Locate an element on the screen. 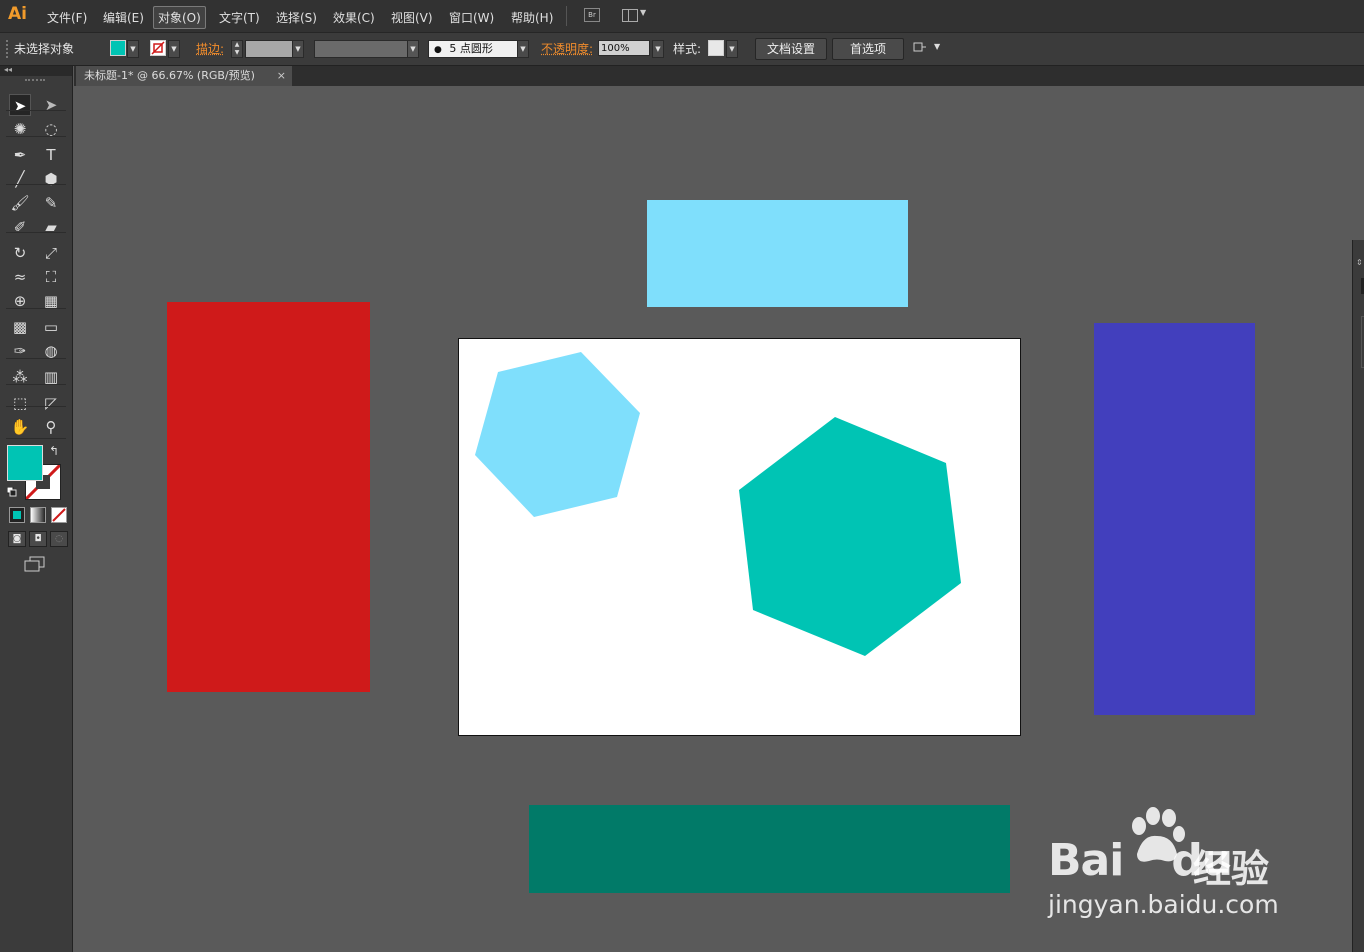 This screenshot has height=952, width=1364. chevron-up-down-icon: ⇕ is located at coordinates (1359, 262).